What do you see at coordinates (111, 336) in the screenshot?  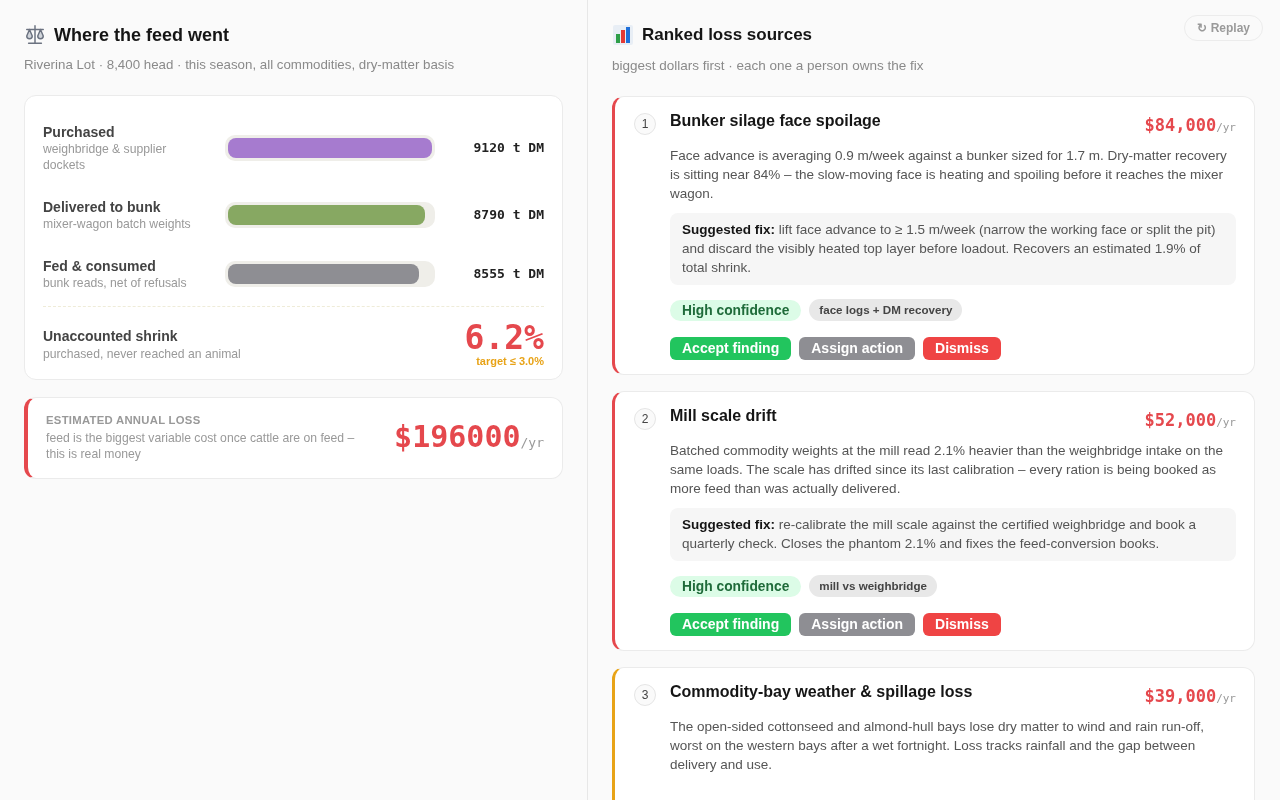 I see `shrink-label: Unaccounted shrink` at bounding box center [111, 336].